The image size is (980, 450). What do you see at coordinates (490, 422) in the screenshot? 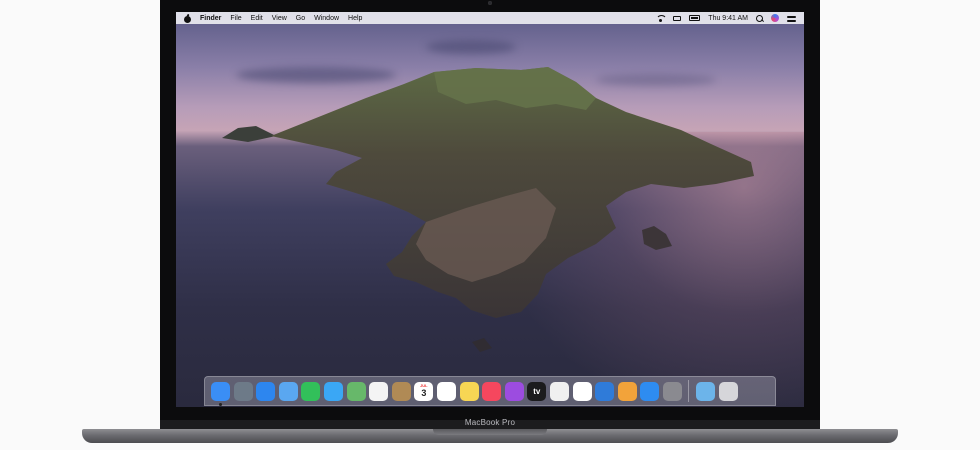
I see `model-label: MacBook Pro` at bounding box center [490, 422].